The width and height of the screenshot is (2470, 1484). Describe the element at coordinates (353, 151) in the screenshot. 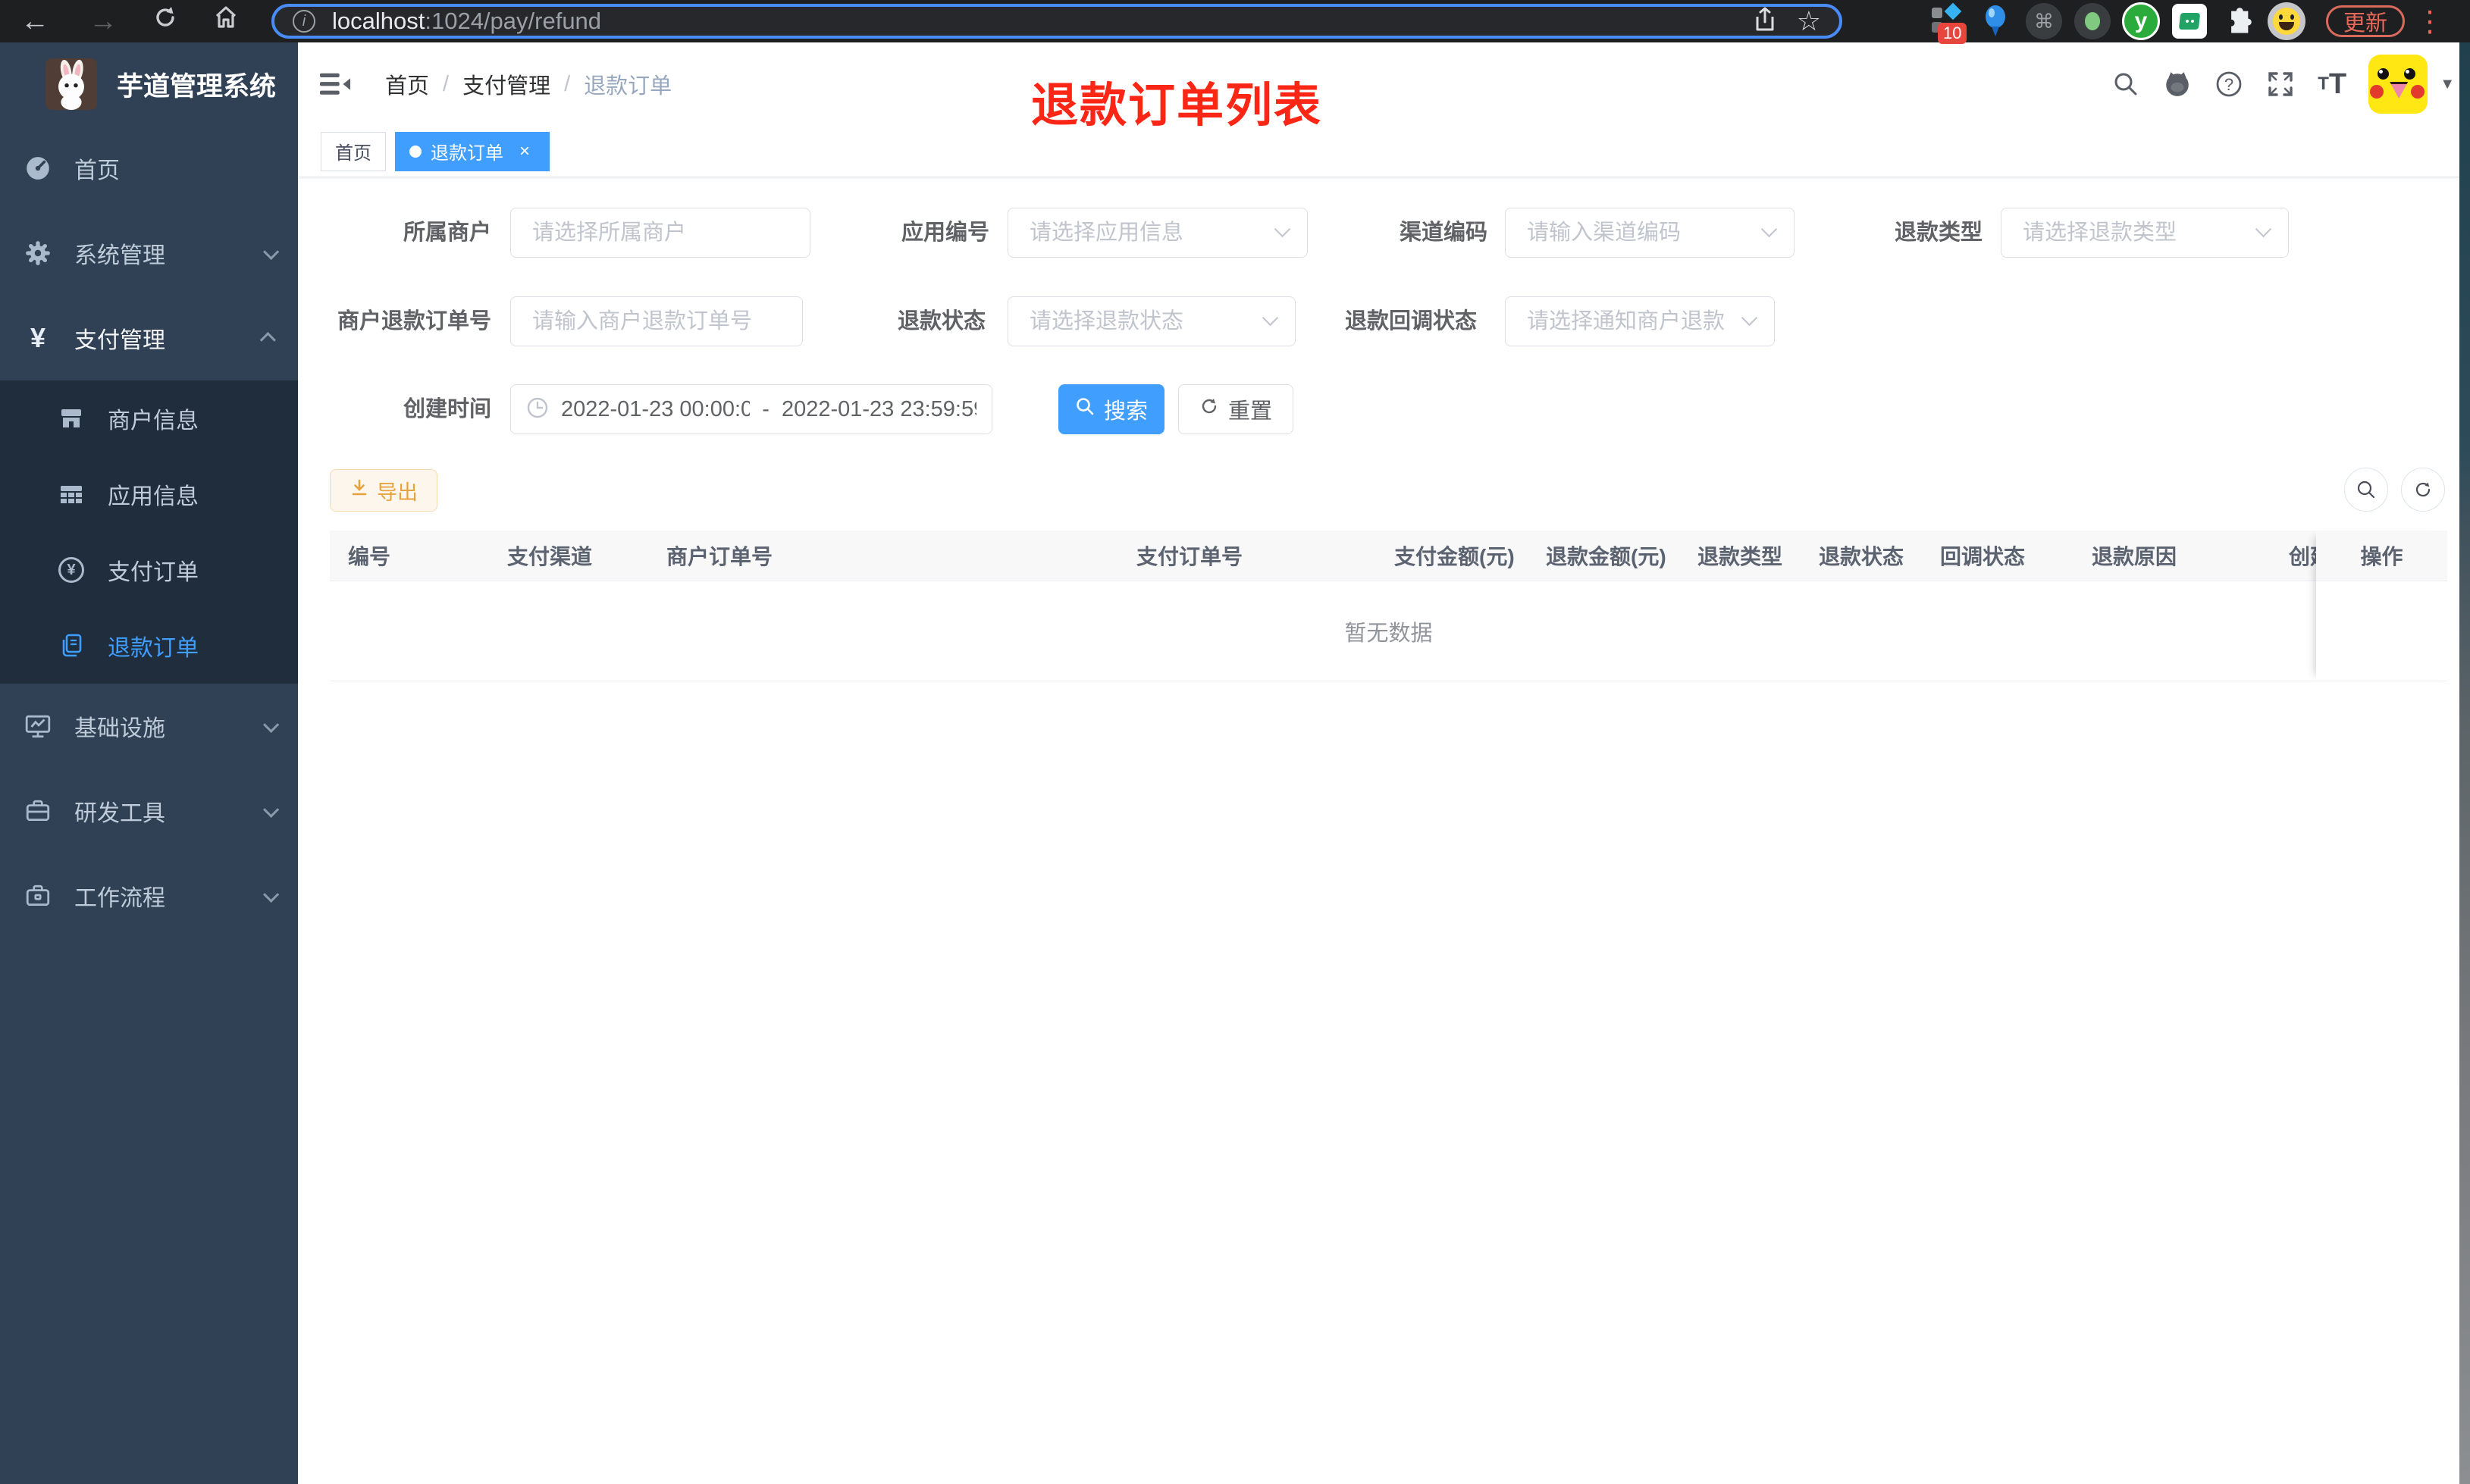

I see `tag-home: 首页` at that location.